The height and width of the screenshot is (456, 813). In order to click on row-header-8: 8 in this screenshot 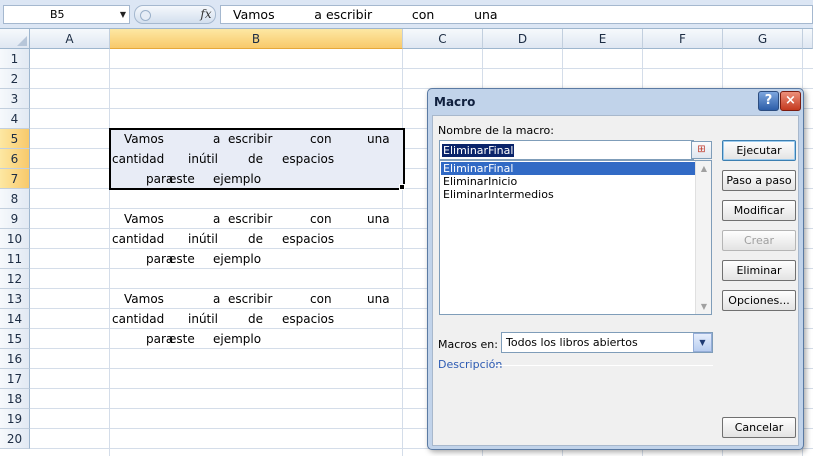, I will do `click(15, 199)`.